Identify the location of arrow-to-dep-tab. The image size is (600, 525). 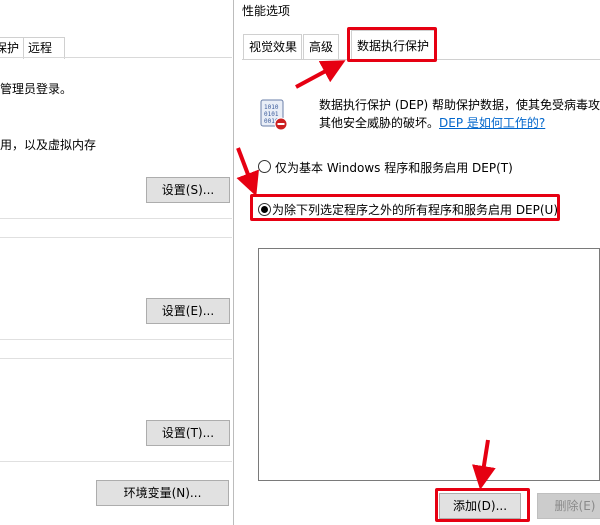
(320, 74).